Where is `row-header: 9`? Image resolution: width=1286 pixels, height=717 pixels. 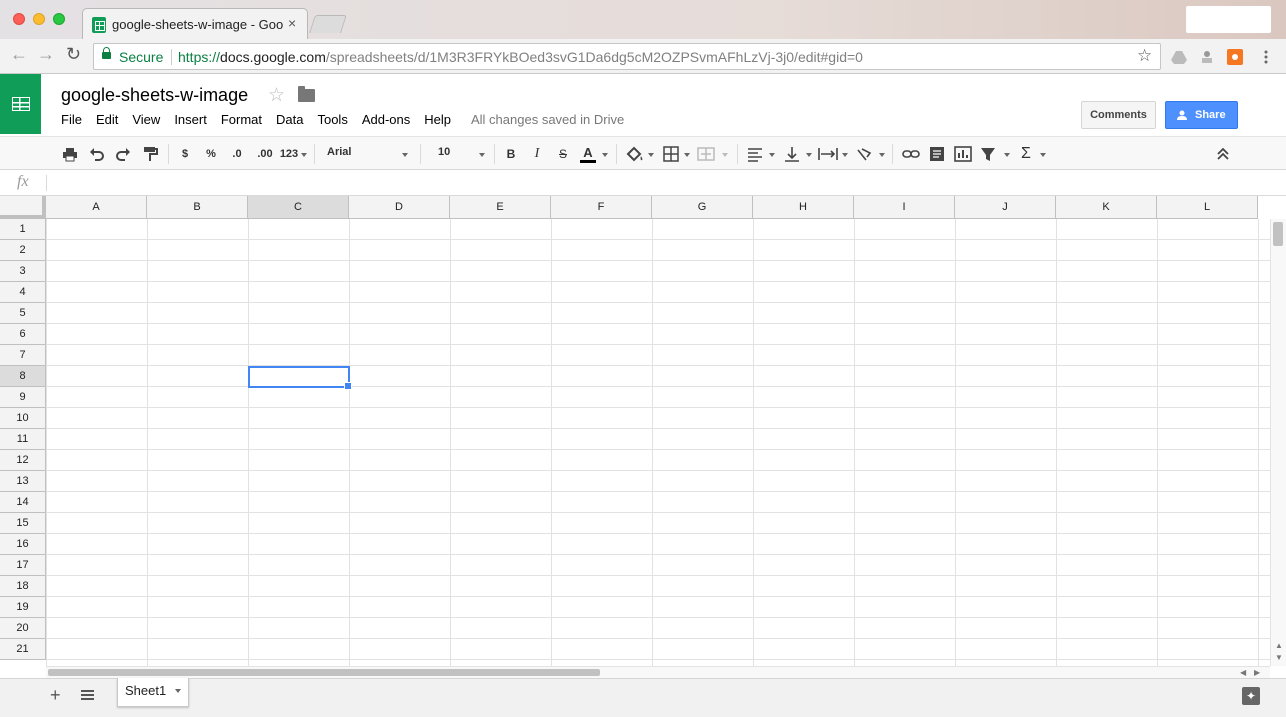
row-header: 9 is located at coordinates (23, 397).